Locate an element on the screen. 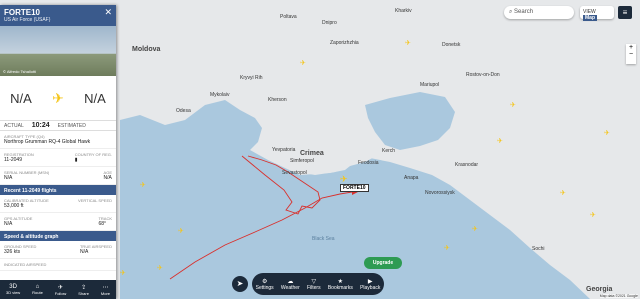 This screenshot has width=640, height=299. map-label-novorossiysk: Novorossiysk is located at coordinates (440, 193).